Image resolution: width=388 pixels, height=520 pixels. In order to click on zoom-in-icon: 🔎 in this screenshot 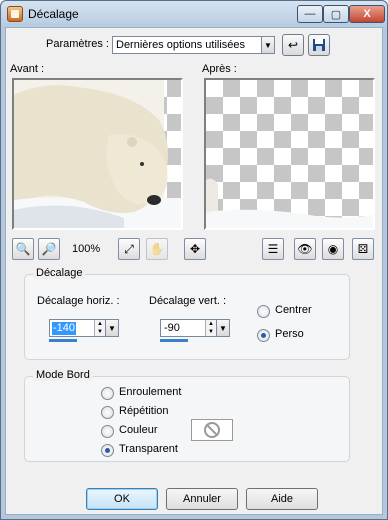, I will do `click(49, 249)`.